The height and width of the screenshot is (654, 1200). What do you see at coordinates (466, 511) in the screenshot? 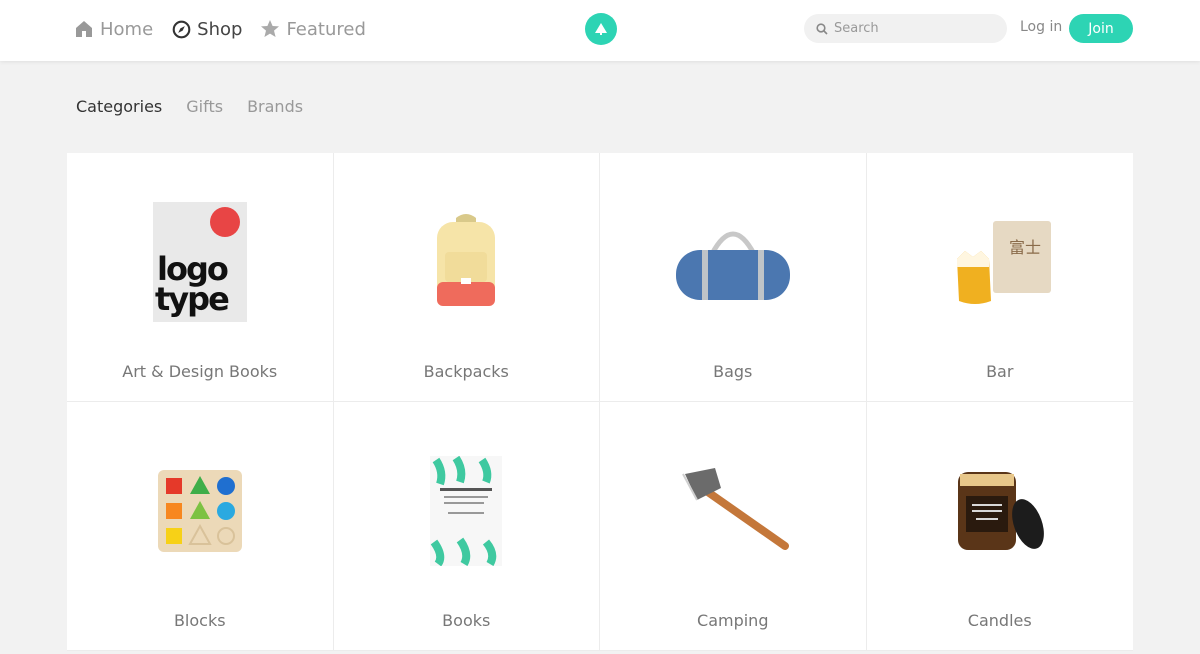
I see `category-image-books` at bounding box center [466, 511].